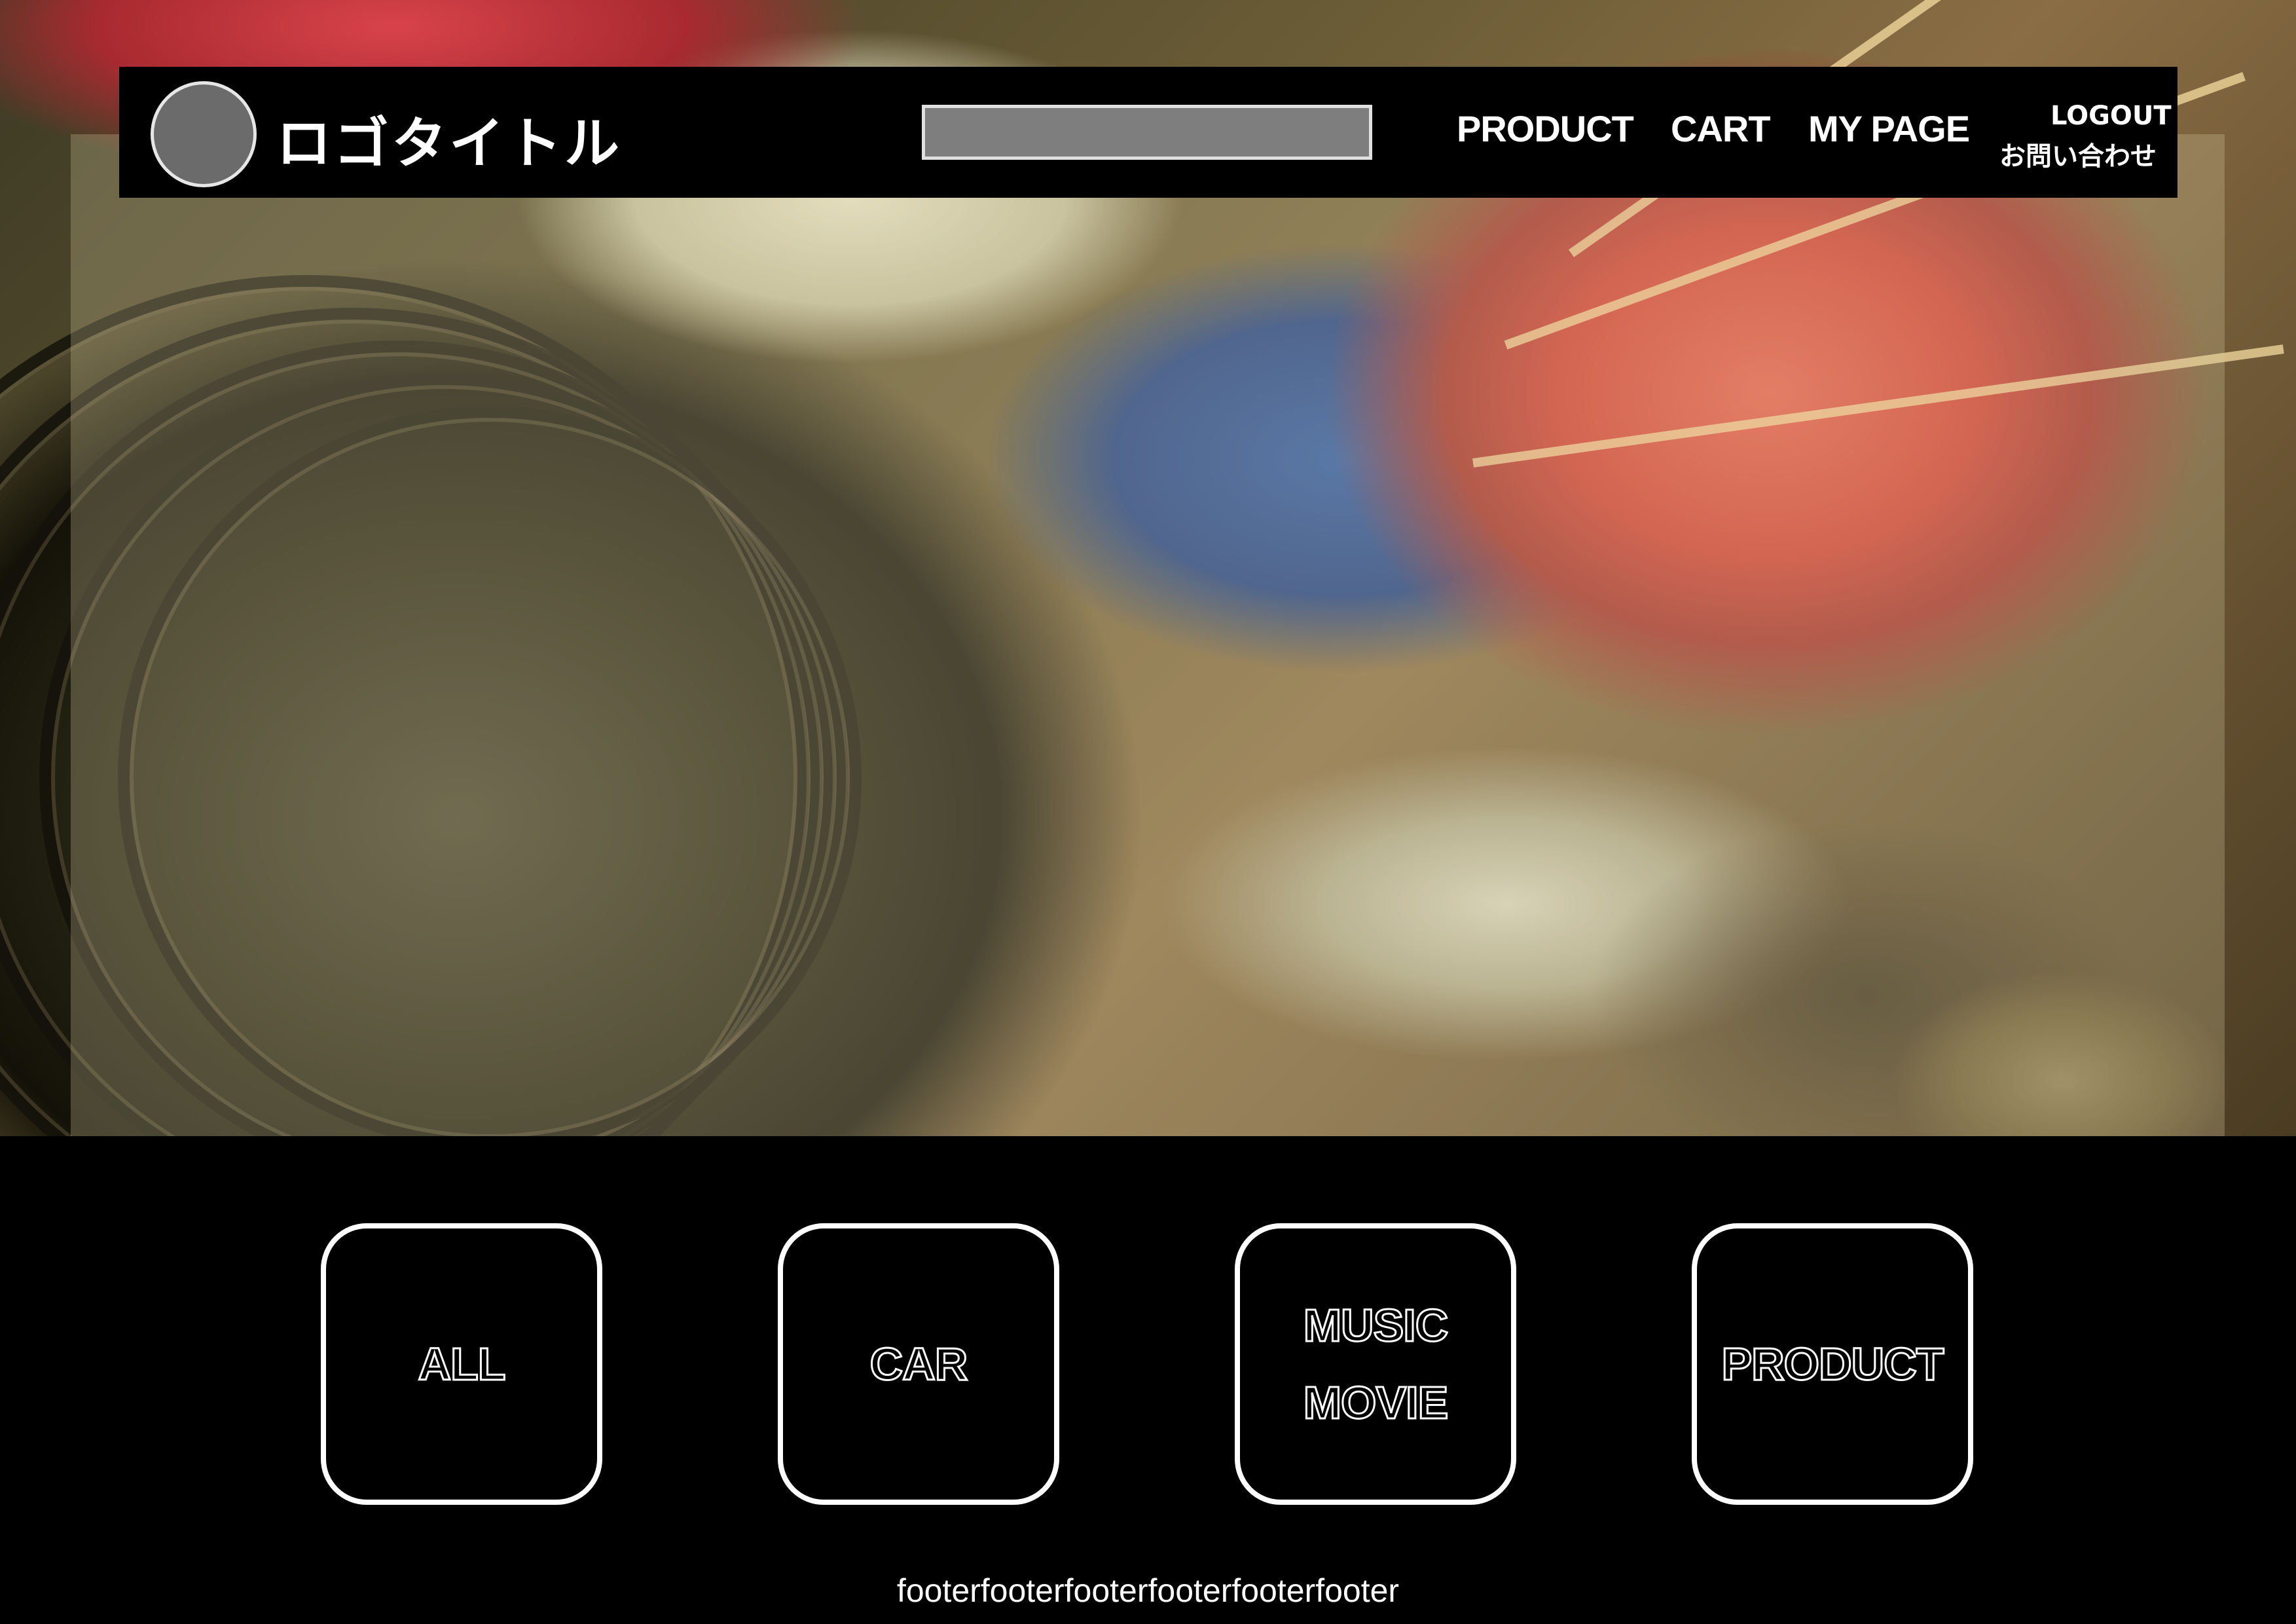 The width and height of the screenshot is (2296, 1624). I want to click on category-all-label: ALL, so click(462, 1364).